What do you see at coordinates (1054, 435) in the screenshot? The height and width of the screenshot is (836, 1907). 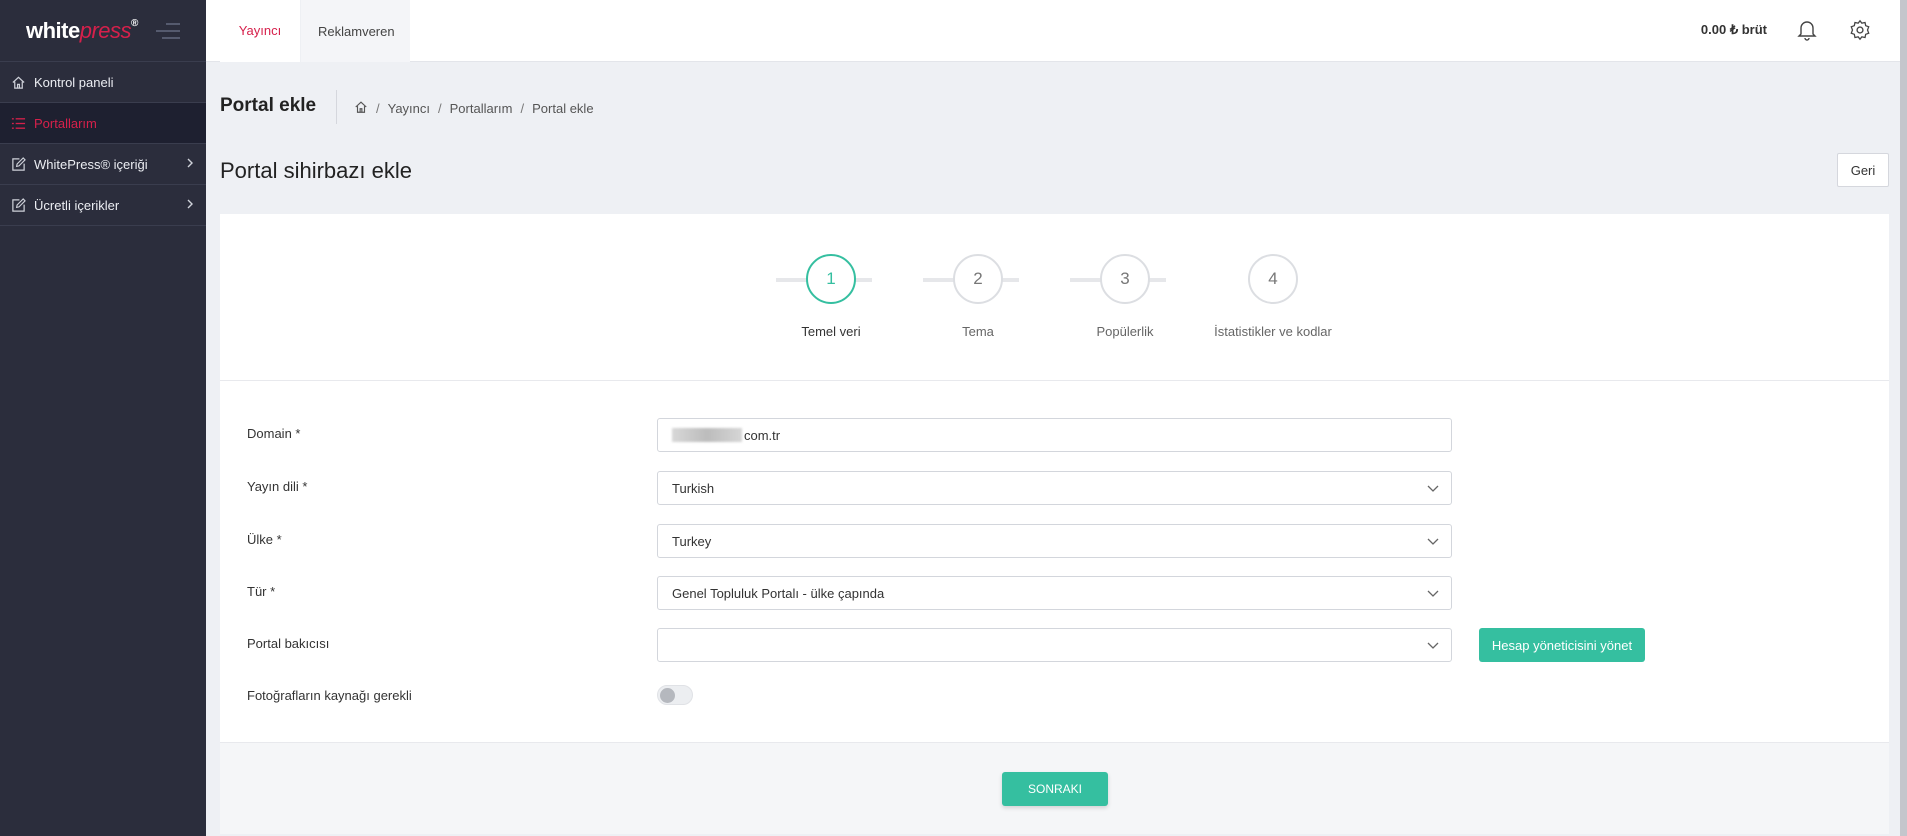 I see `domain-input: com.tr` at bounding box center [1054, 435].